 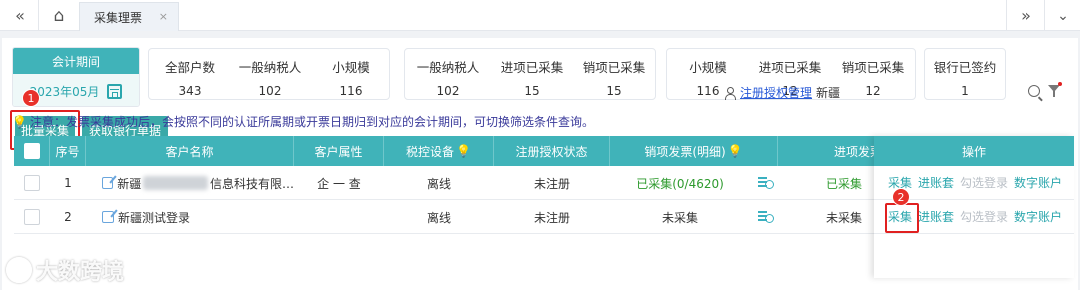 I want to click on row-index: 1, so click(x=68, y=183).